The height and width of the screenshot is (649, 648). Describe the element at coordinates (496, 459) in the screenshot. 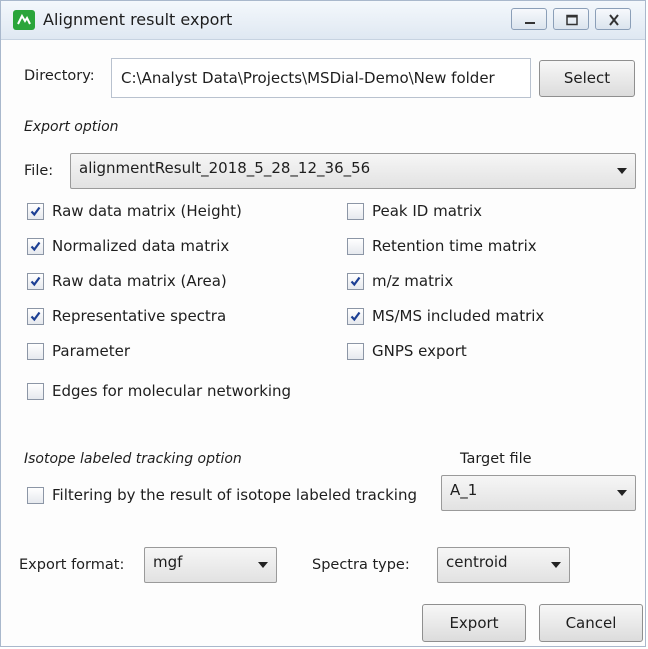

I see `target-file-label: Target file` at that location.